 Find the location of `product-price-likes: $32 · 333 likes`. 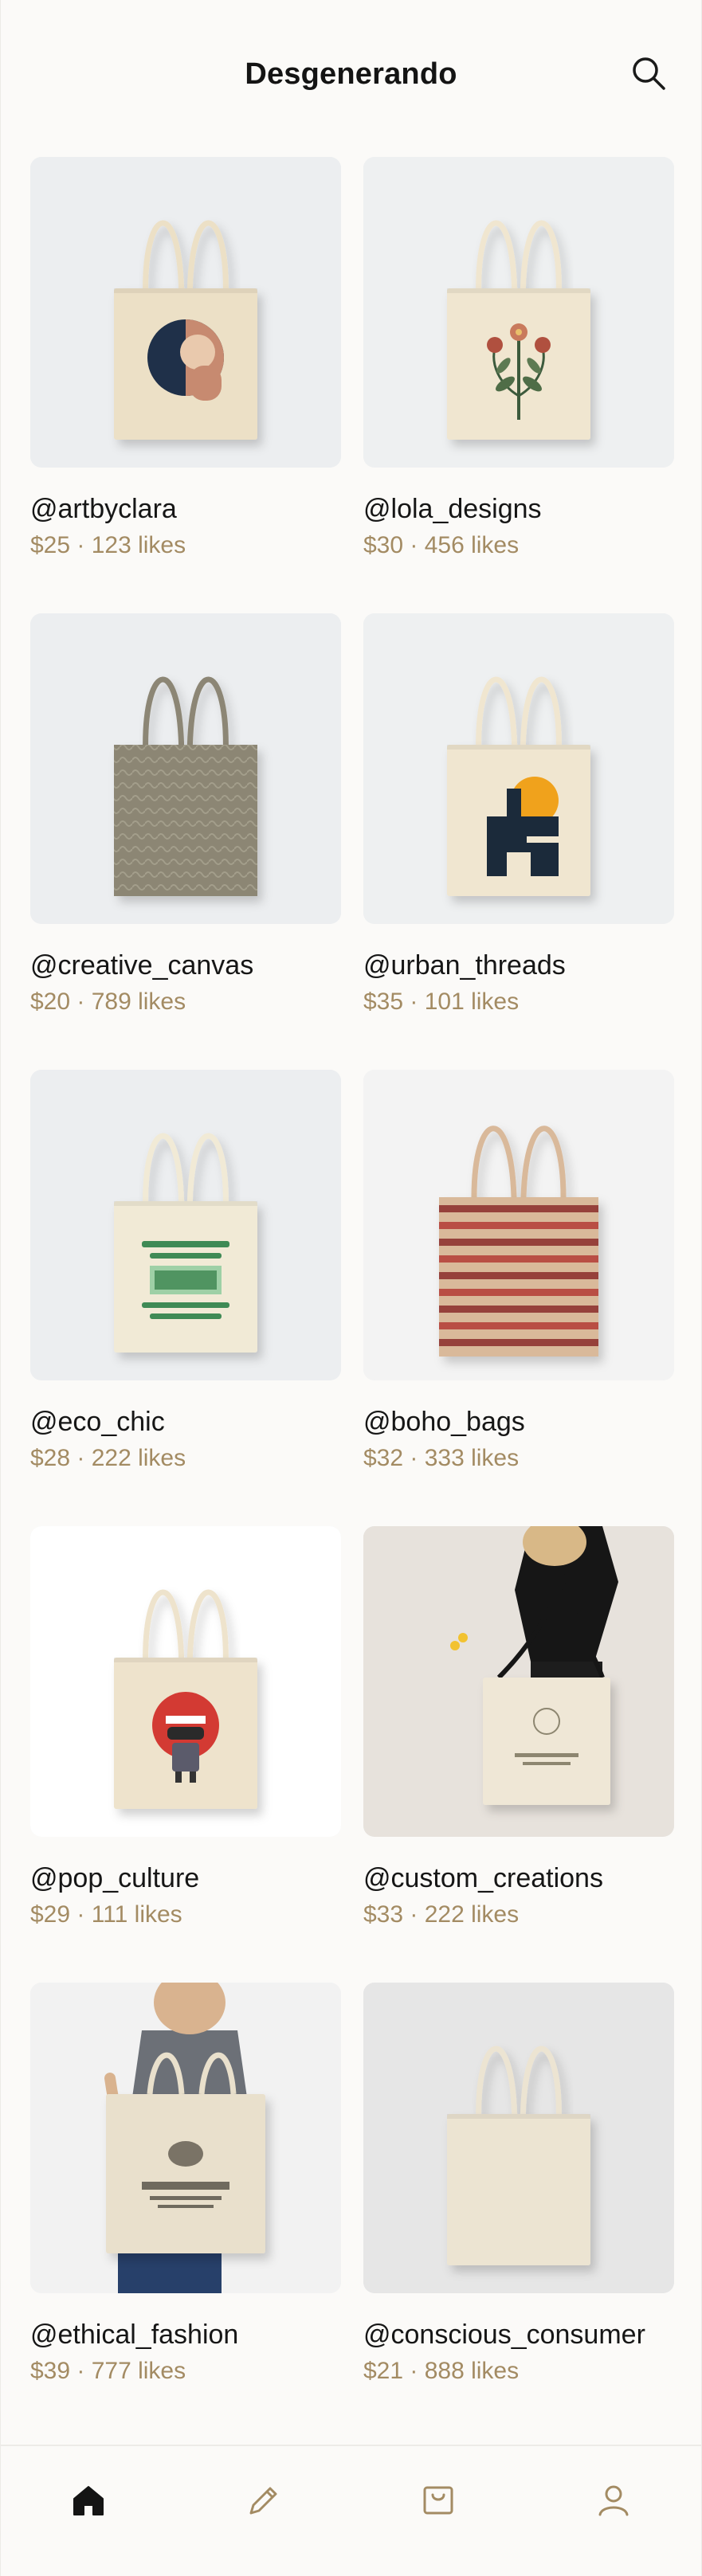

product-price-likes: $32 · 333 likes is located at coordinates (442, 1458).